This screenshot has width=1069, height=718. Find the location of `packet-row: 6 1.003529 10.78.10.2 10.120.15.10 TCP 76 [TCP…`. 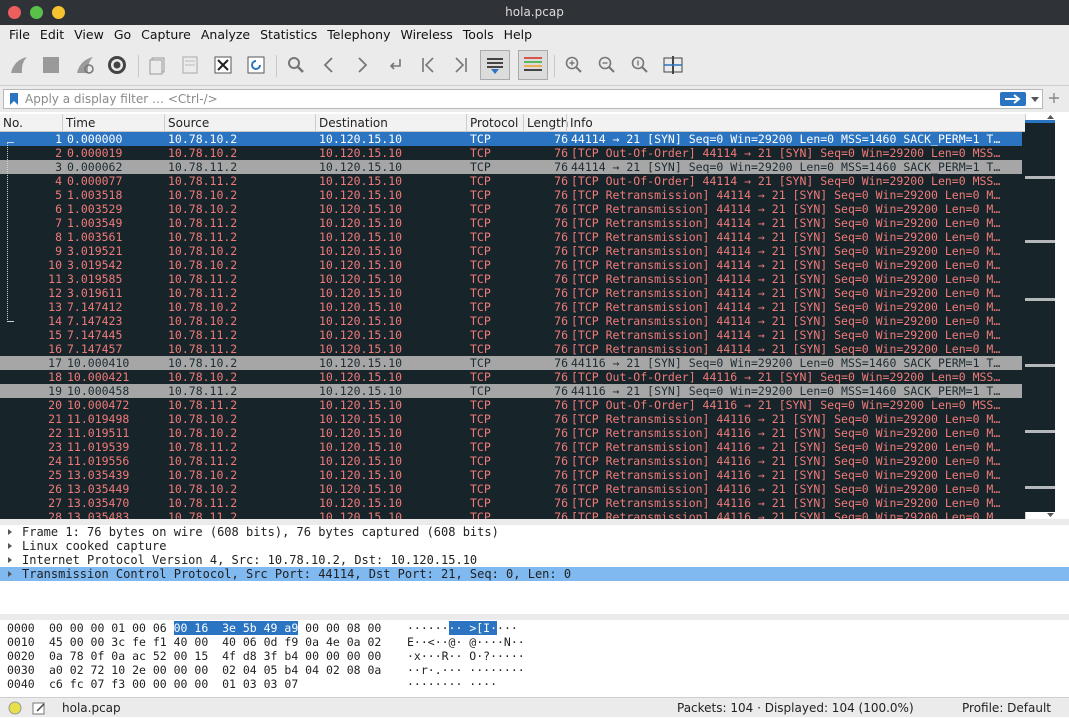

packet-row: 6 1.003529 10.78.10.2 10.120.15.10 TCP 76 [TCP… is located at coordinates (511, 209).